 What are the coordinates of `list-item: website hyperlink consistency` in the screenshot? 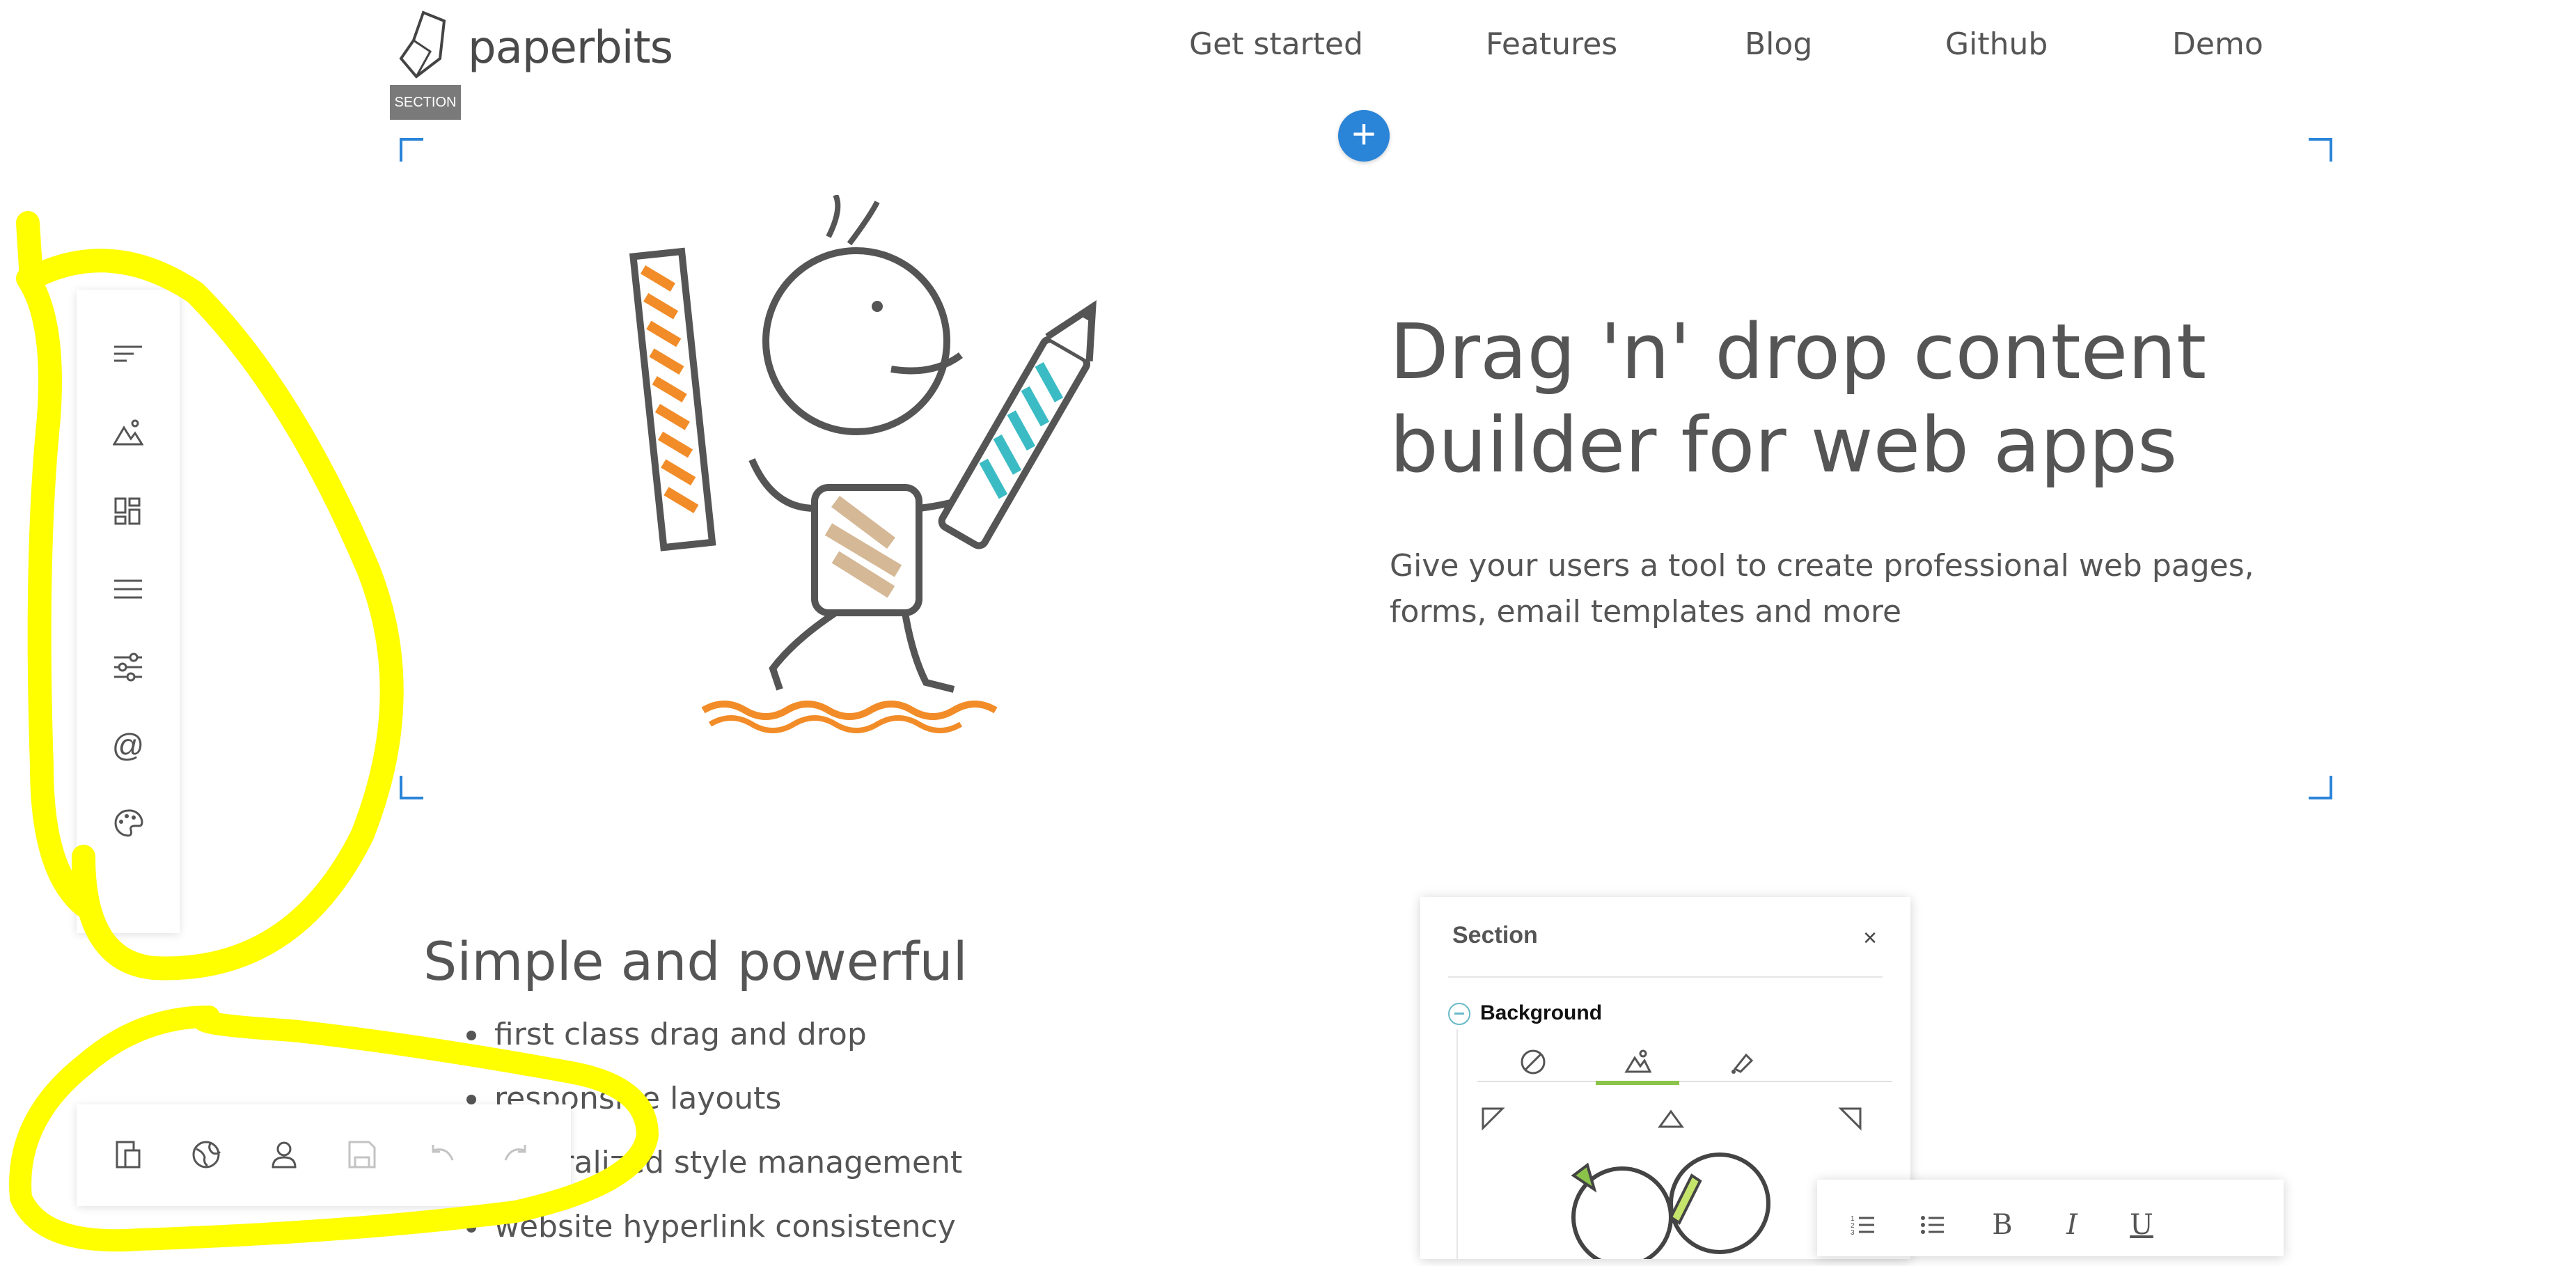 It's located at (714, 1234).